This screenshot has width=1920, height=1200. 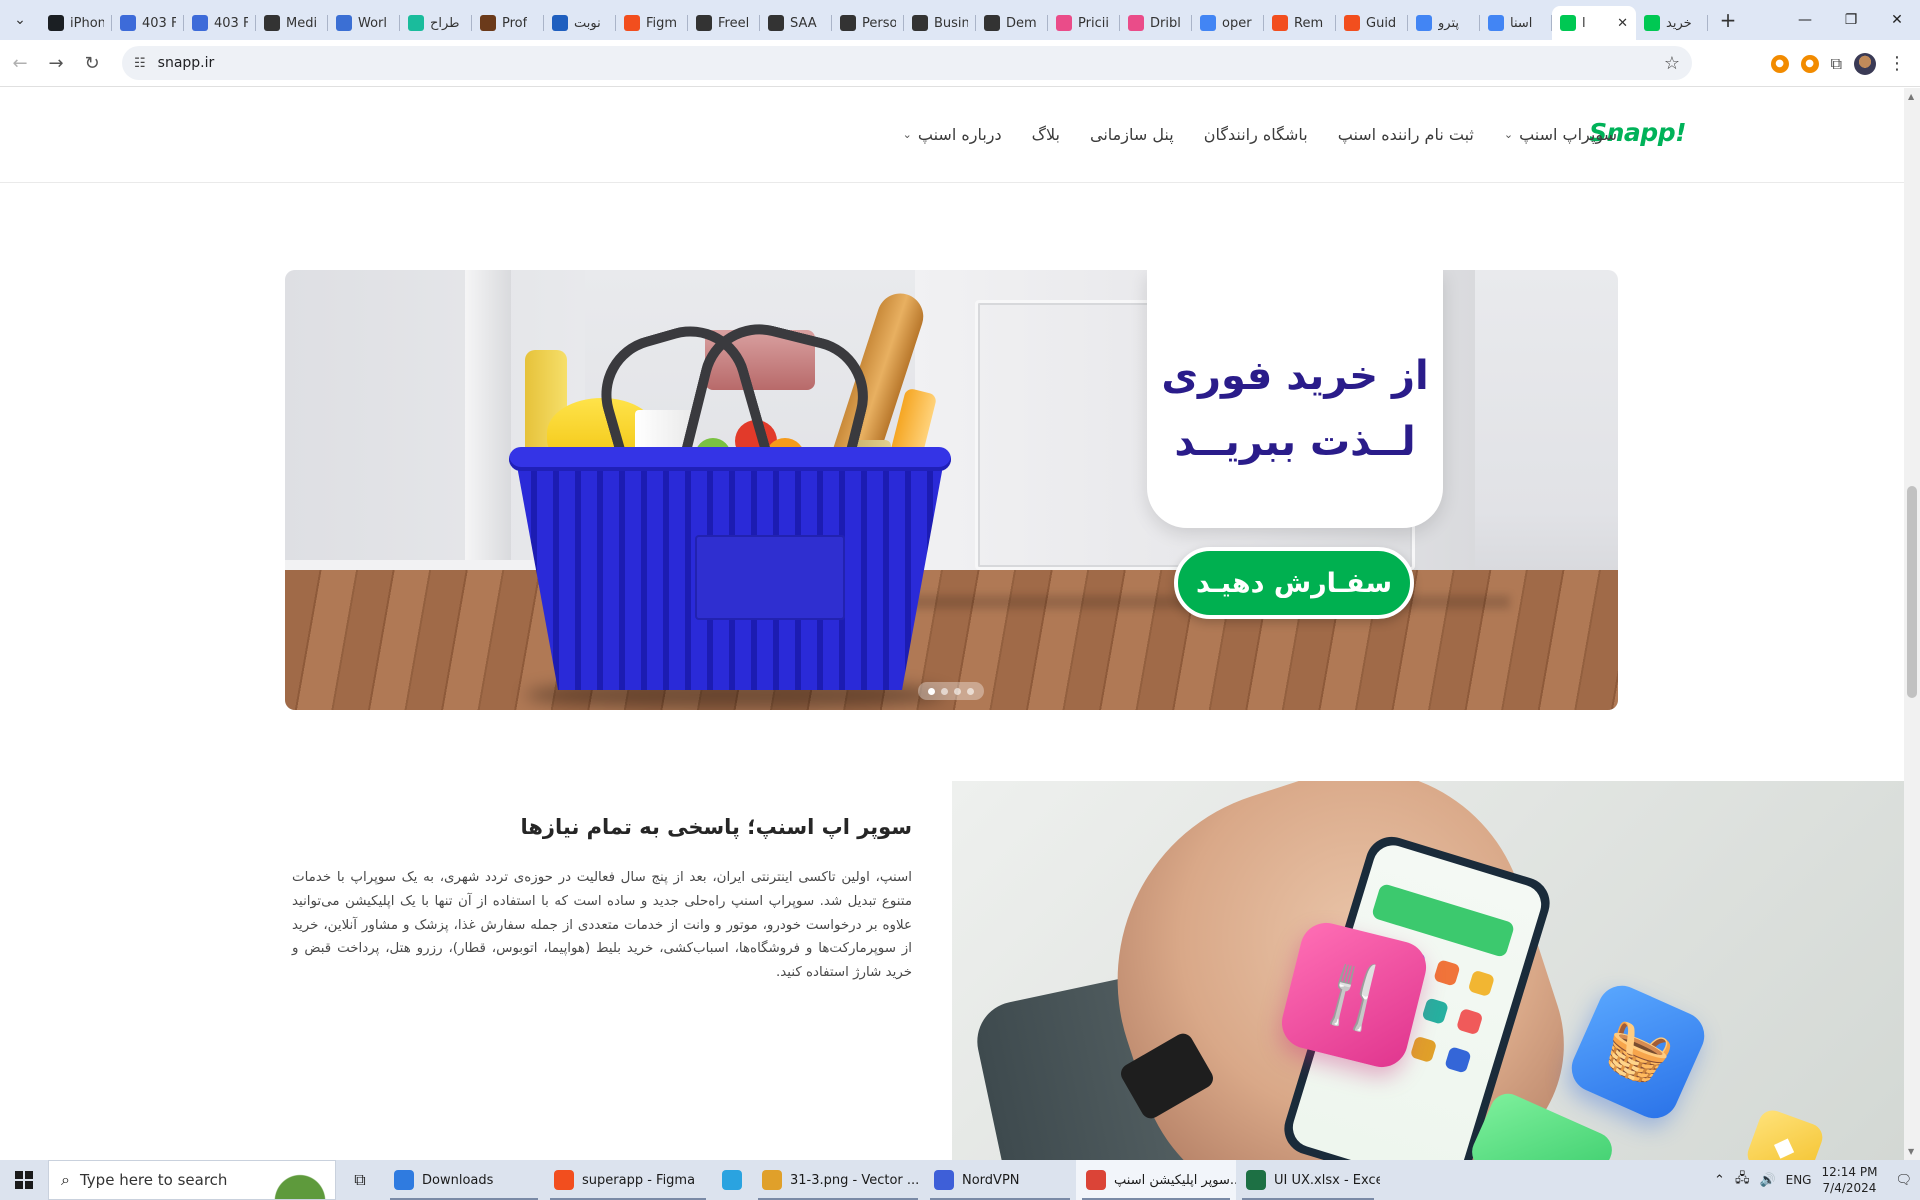 What do you see at coordinates (445, 23) in the screenshot?
I see `tab-title: طراح` at bounding box center [445, 23].